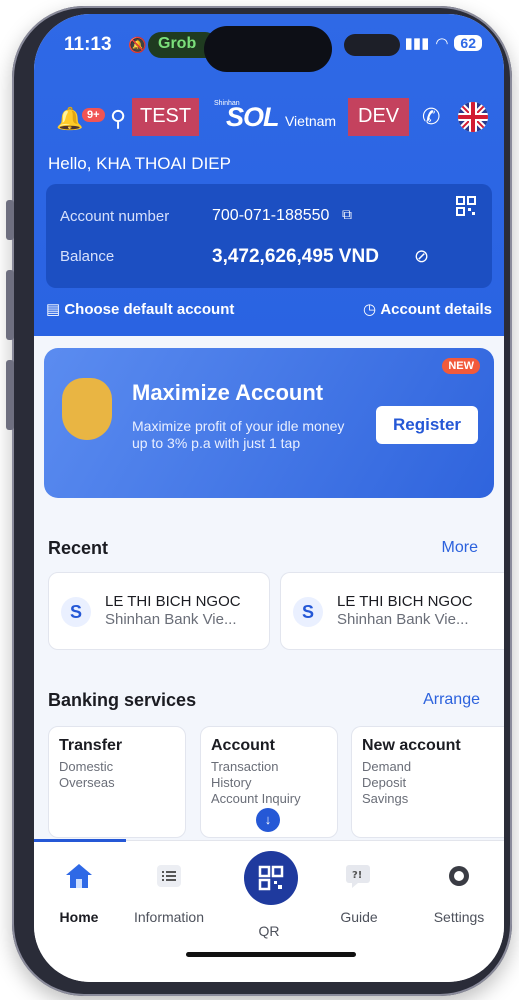 The width and height of the screenshot is (519, 1000). Describe the element at coordinates (372, 45) in the screenshot. I see `privacy-indicator` at that location.